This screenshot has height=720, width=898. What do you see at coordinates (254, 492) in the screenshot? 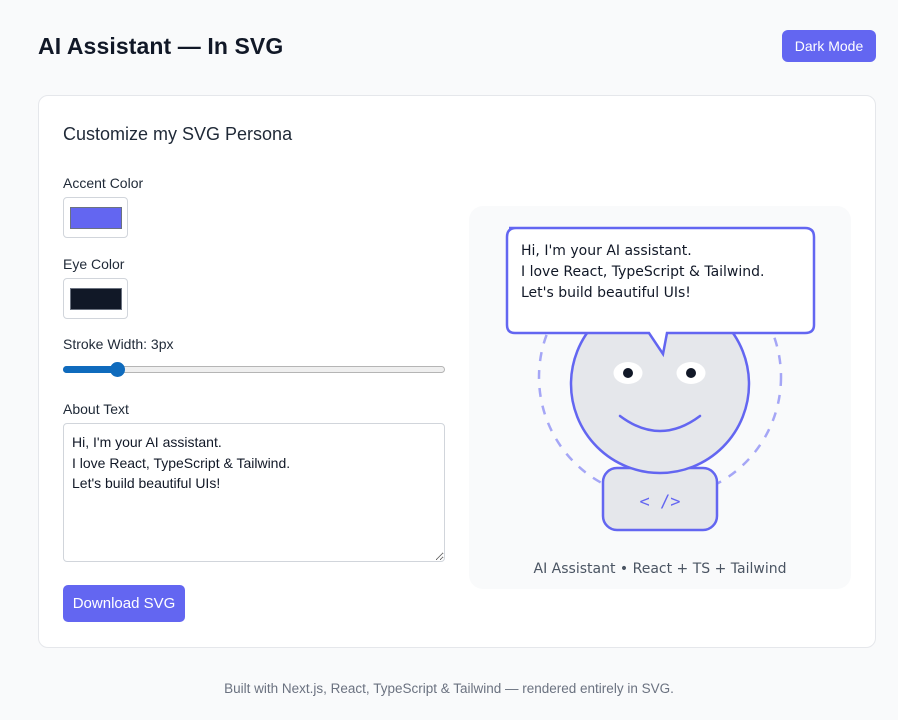
I see `about-text-input` at bounding box center [254, 492].